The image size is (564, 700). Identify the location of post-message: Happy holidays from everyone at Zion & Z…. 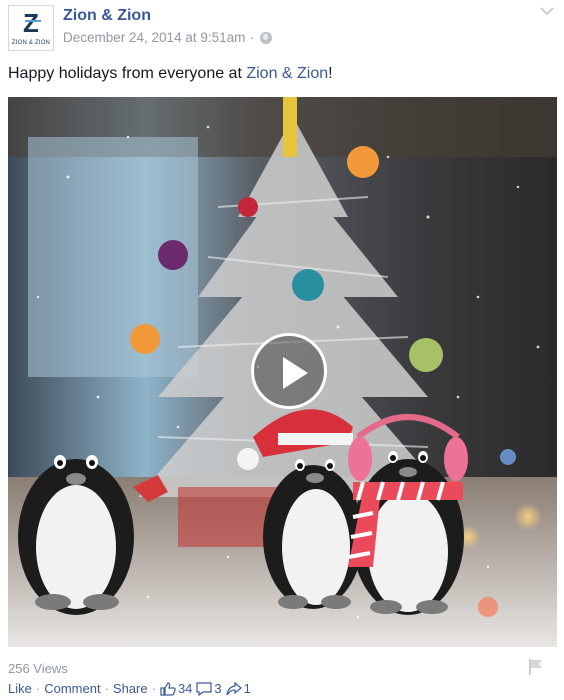
(170, 74).